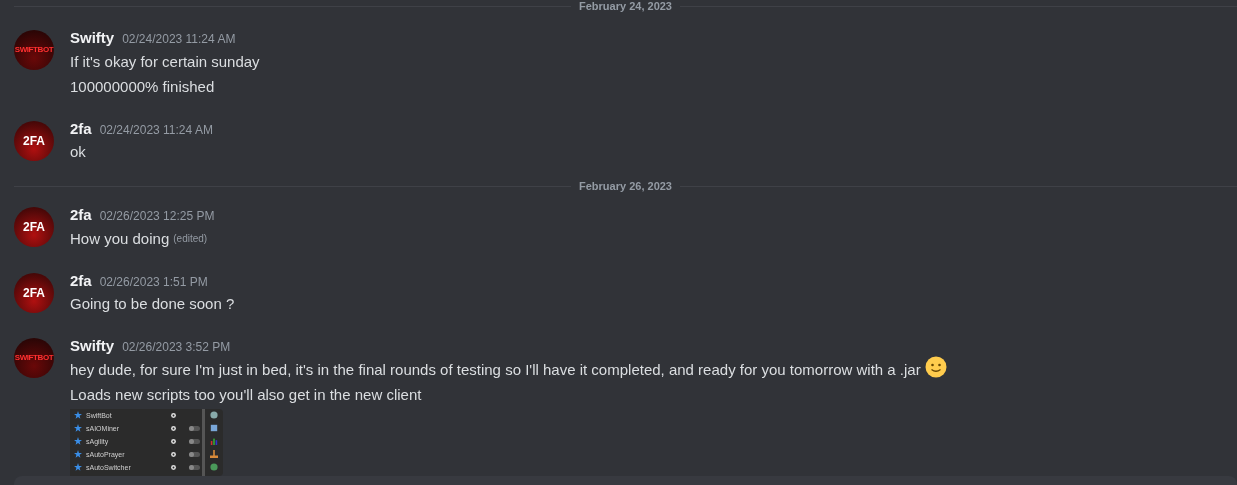  Describe the element at coordinates (153, 282) in the screenshot. I see `message-timestamp: 02/26/2023 1:51 PM` at that location.